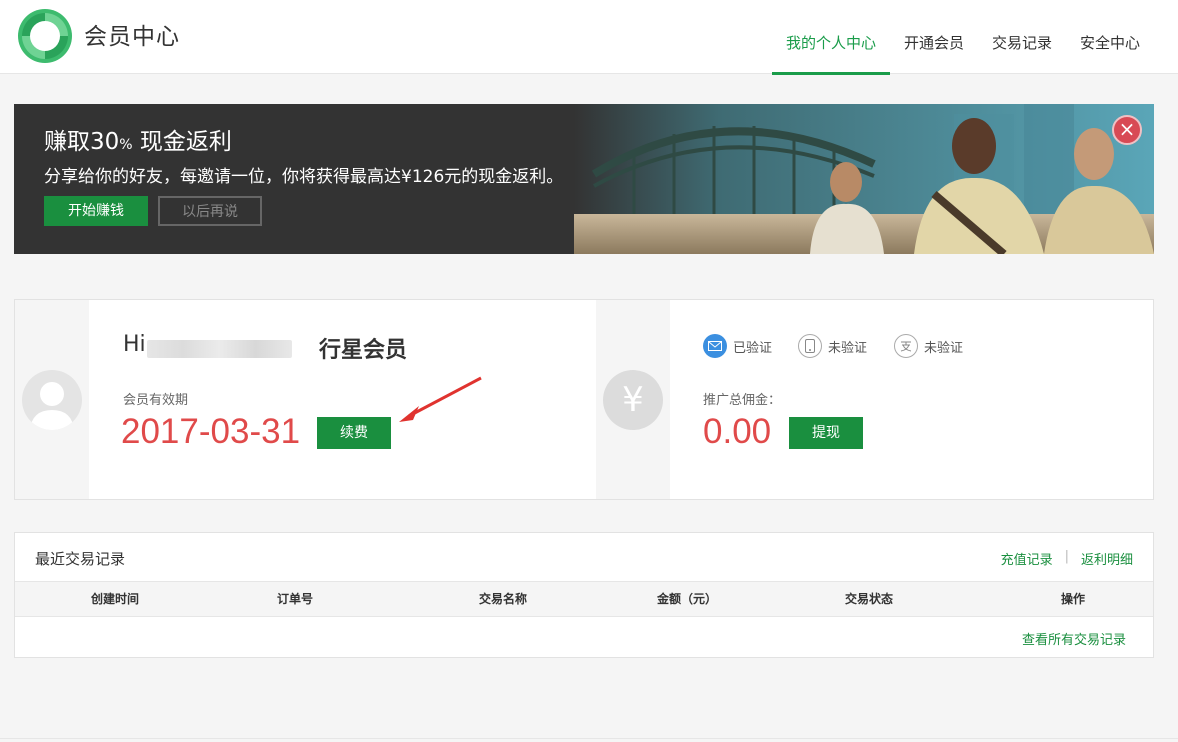  I want to click on transactions-title: 最近交易记录, so click(80, 559).